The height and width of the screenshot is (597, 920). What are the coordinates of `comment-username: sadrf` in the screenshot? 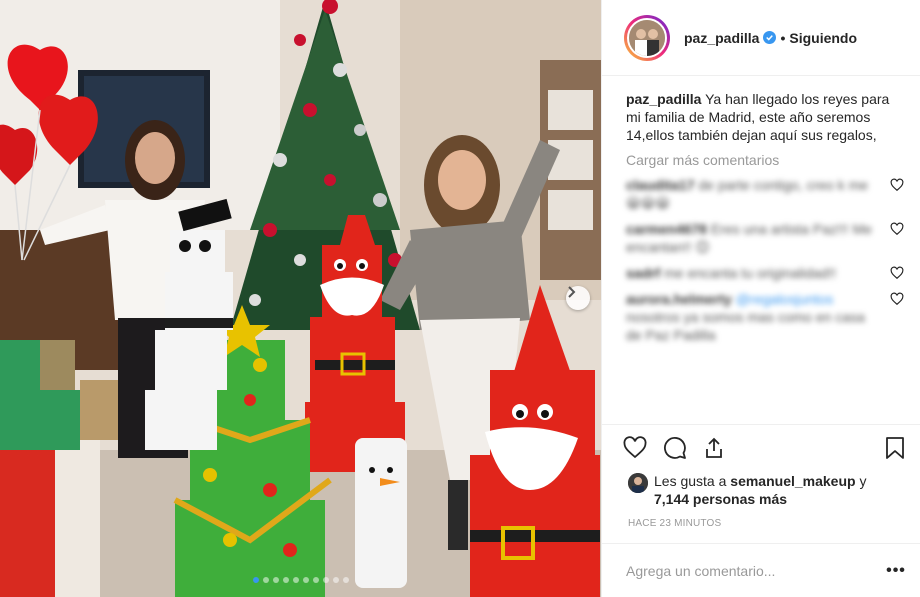 It's located at (643, 273).